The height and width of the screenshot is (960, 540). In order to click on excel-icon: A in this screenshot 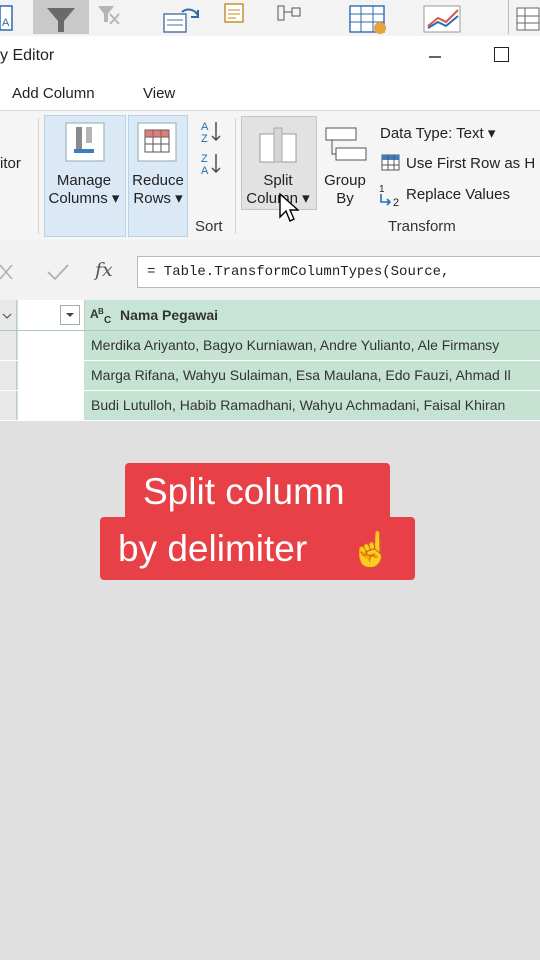, I will do `click(7, 17)`.